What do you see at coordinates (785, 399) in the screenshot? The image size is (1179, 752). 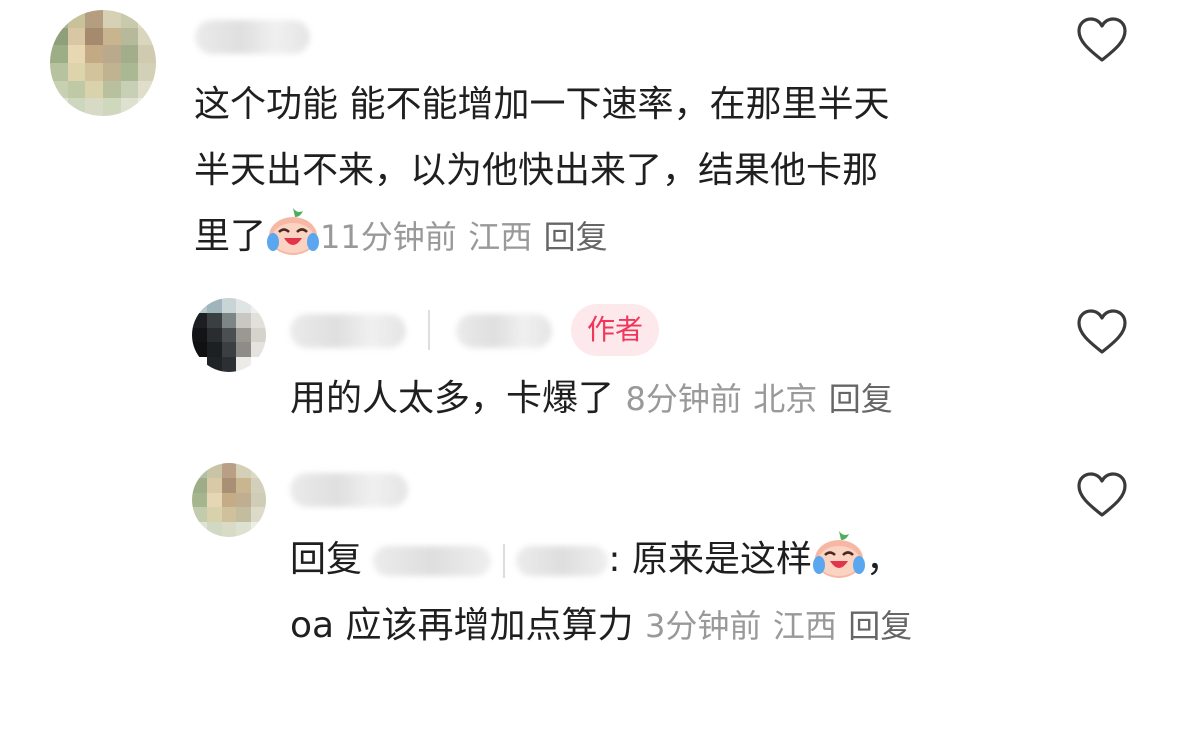 I see `comment-location: 北京` at bounding box center [785, 399].